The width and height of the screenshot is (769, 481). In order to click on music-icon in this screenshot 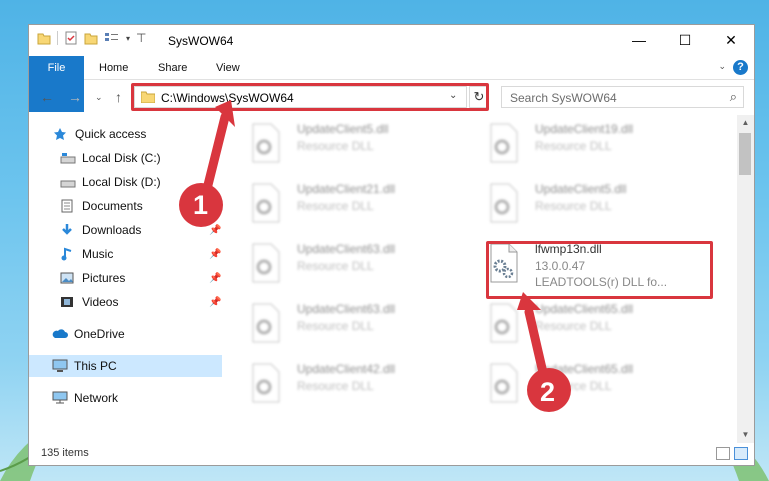, I will do `click(68, 254)`.